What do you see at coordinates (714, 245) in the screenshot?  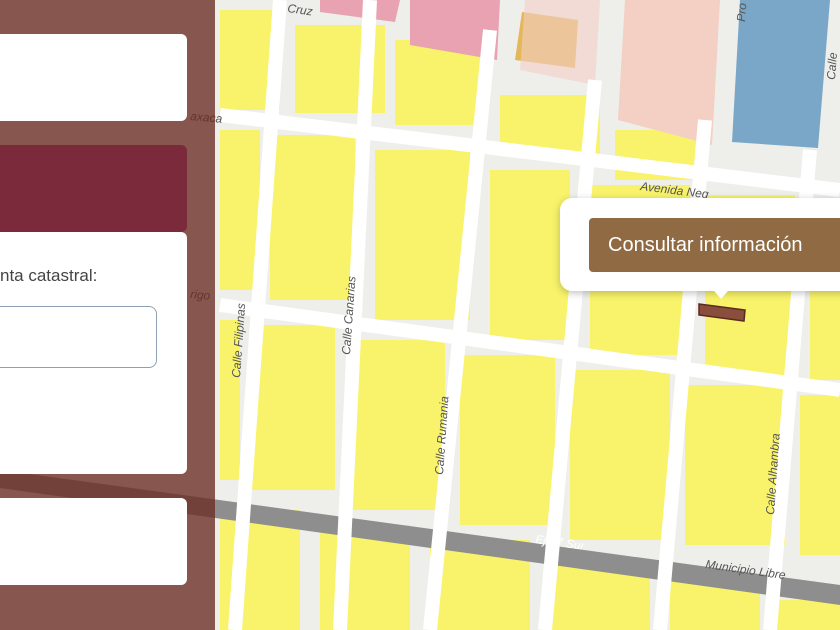 I see `consultar-informacion-button: Consultar información` at bounding box center [714, 245].